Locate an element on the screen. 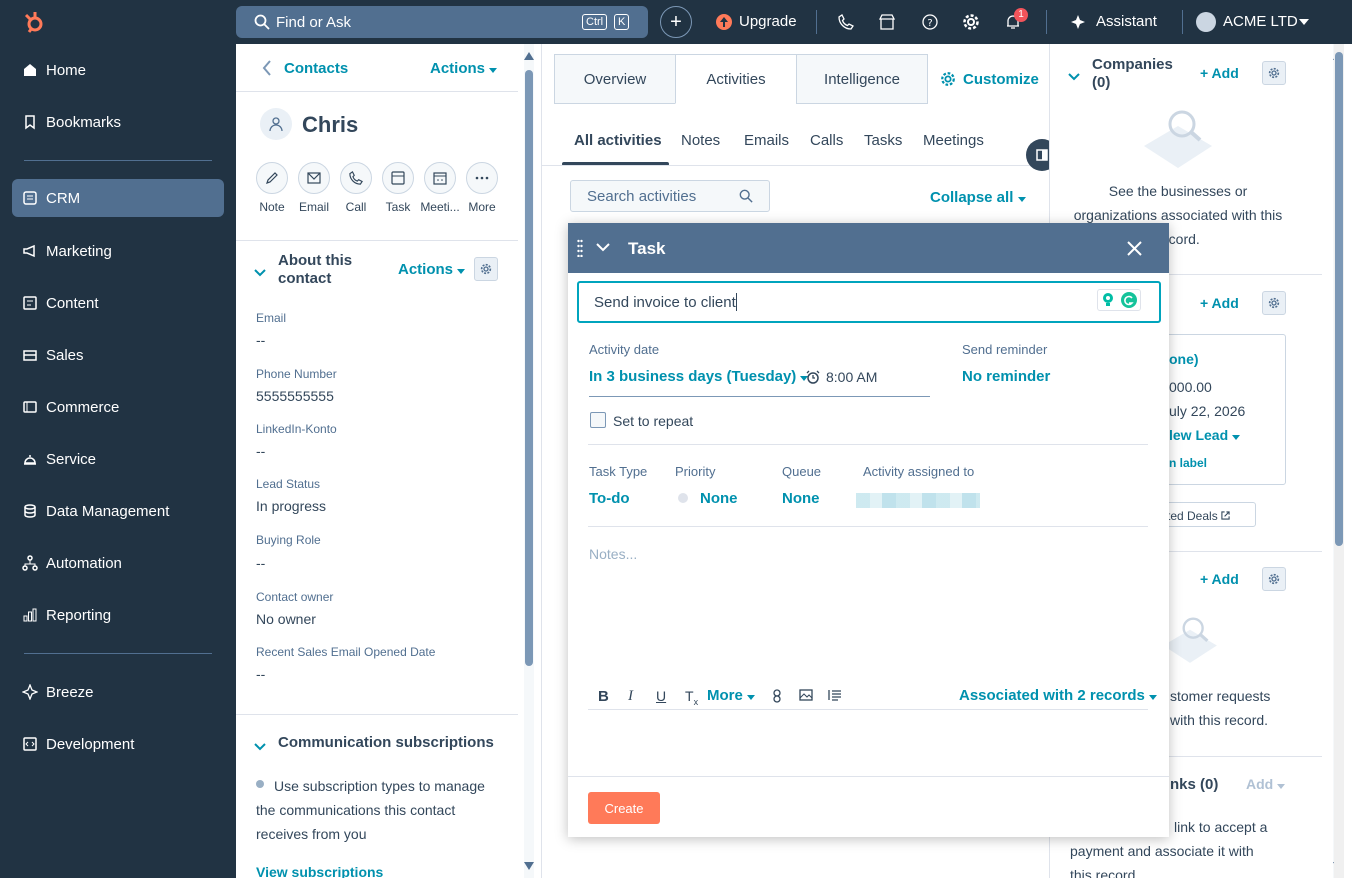  subtab-notes: Notes is located at coordinates (700, 140).